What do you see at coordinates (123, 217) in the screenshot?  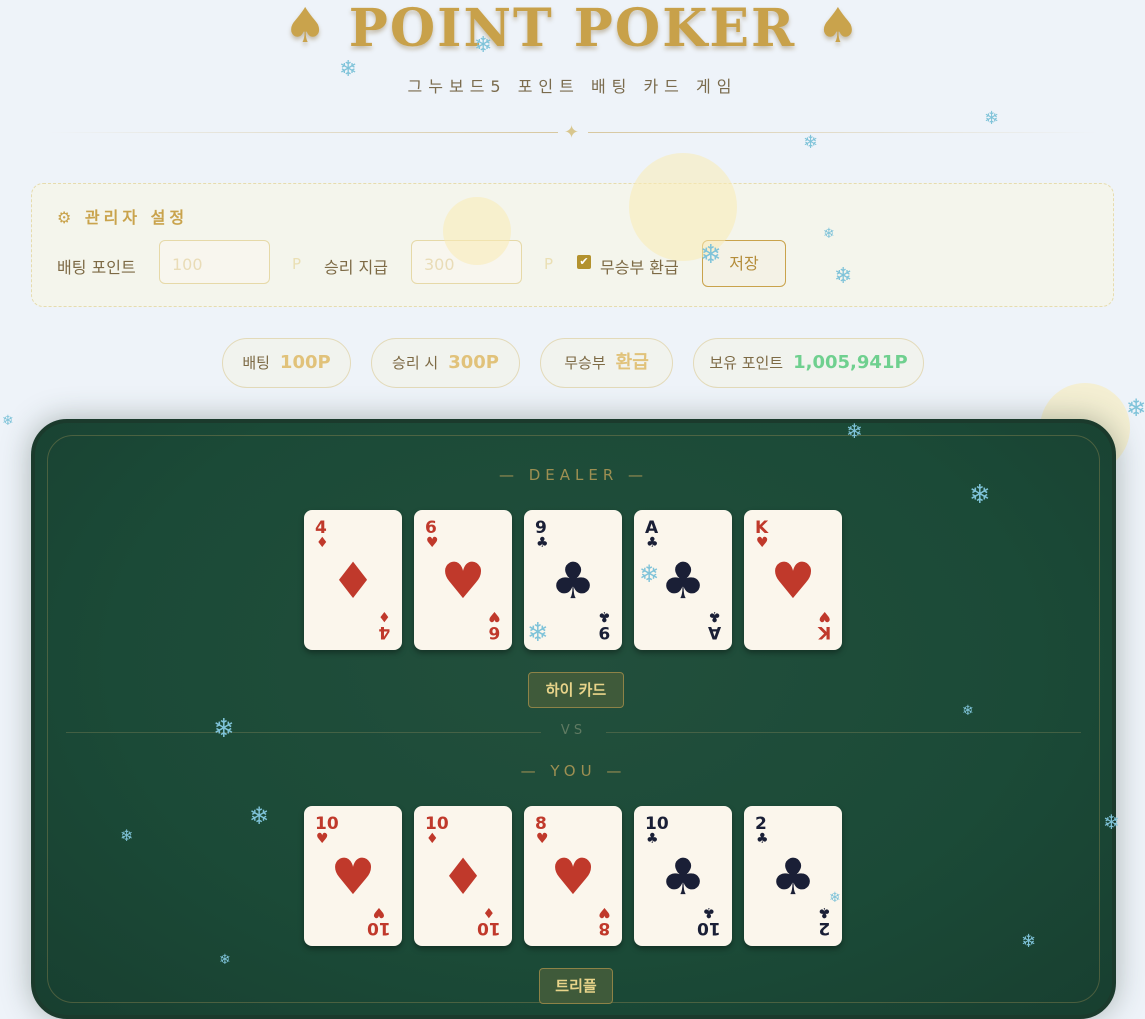 I see `admin-title: ⚙ 관리자 설정` at bounding box center [123, 217].